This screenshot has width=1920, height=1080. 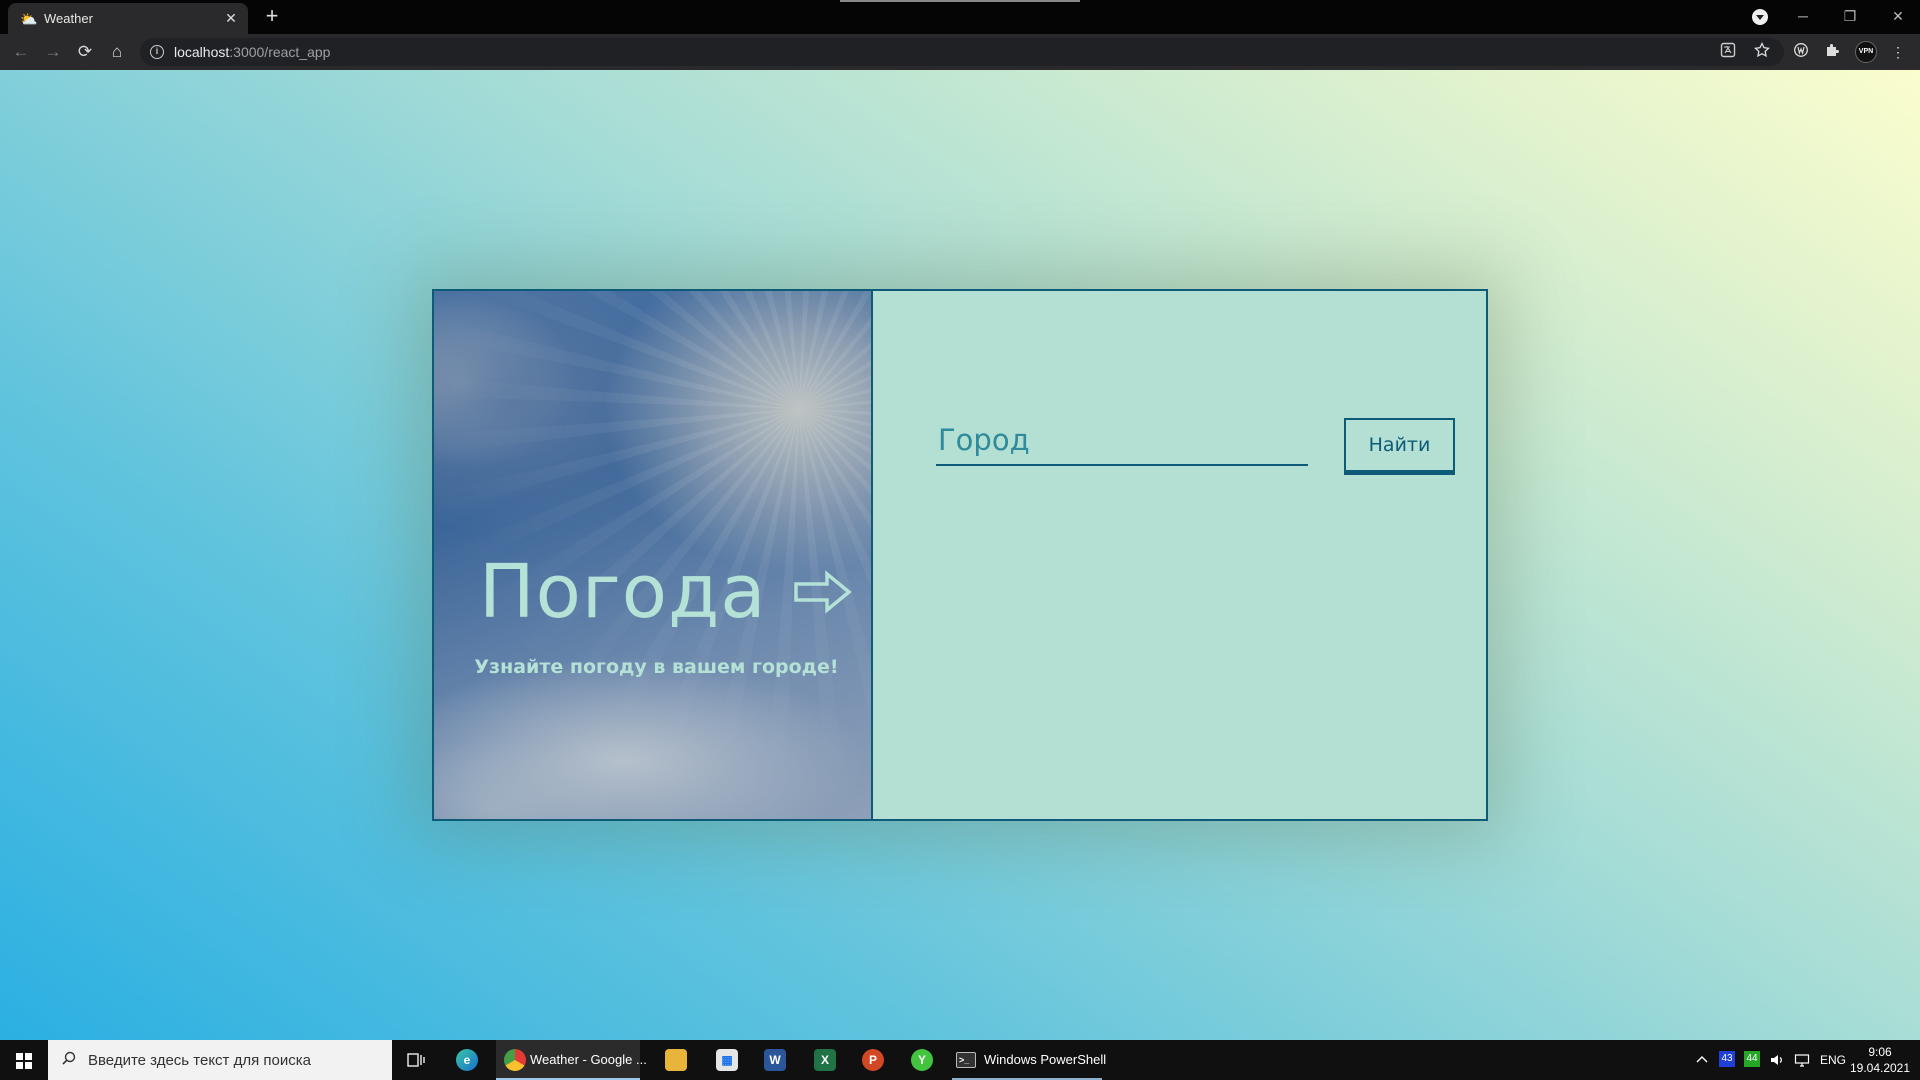 What do you see at coordinates (1760, 17) in the screenshot?
I see `tab-search-icon` at bounding box center [1760, 17].